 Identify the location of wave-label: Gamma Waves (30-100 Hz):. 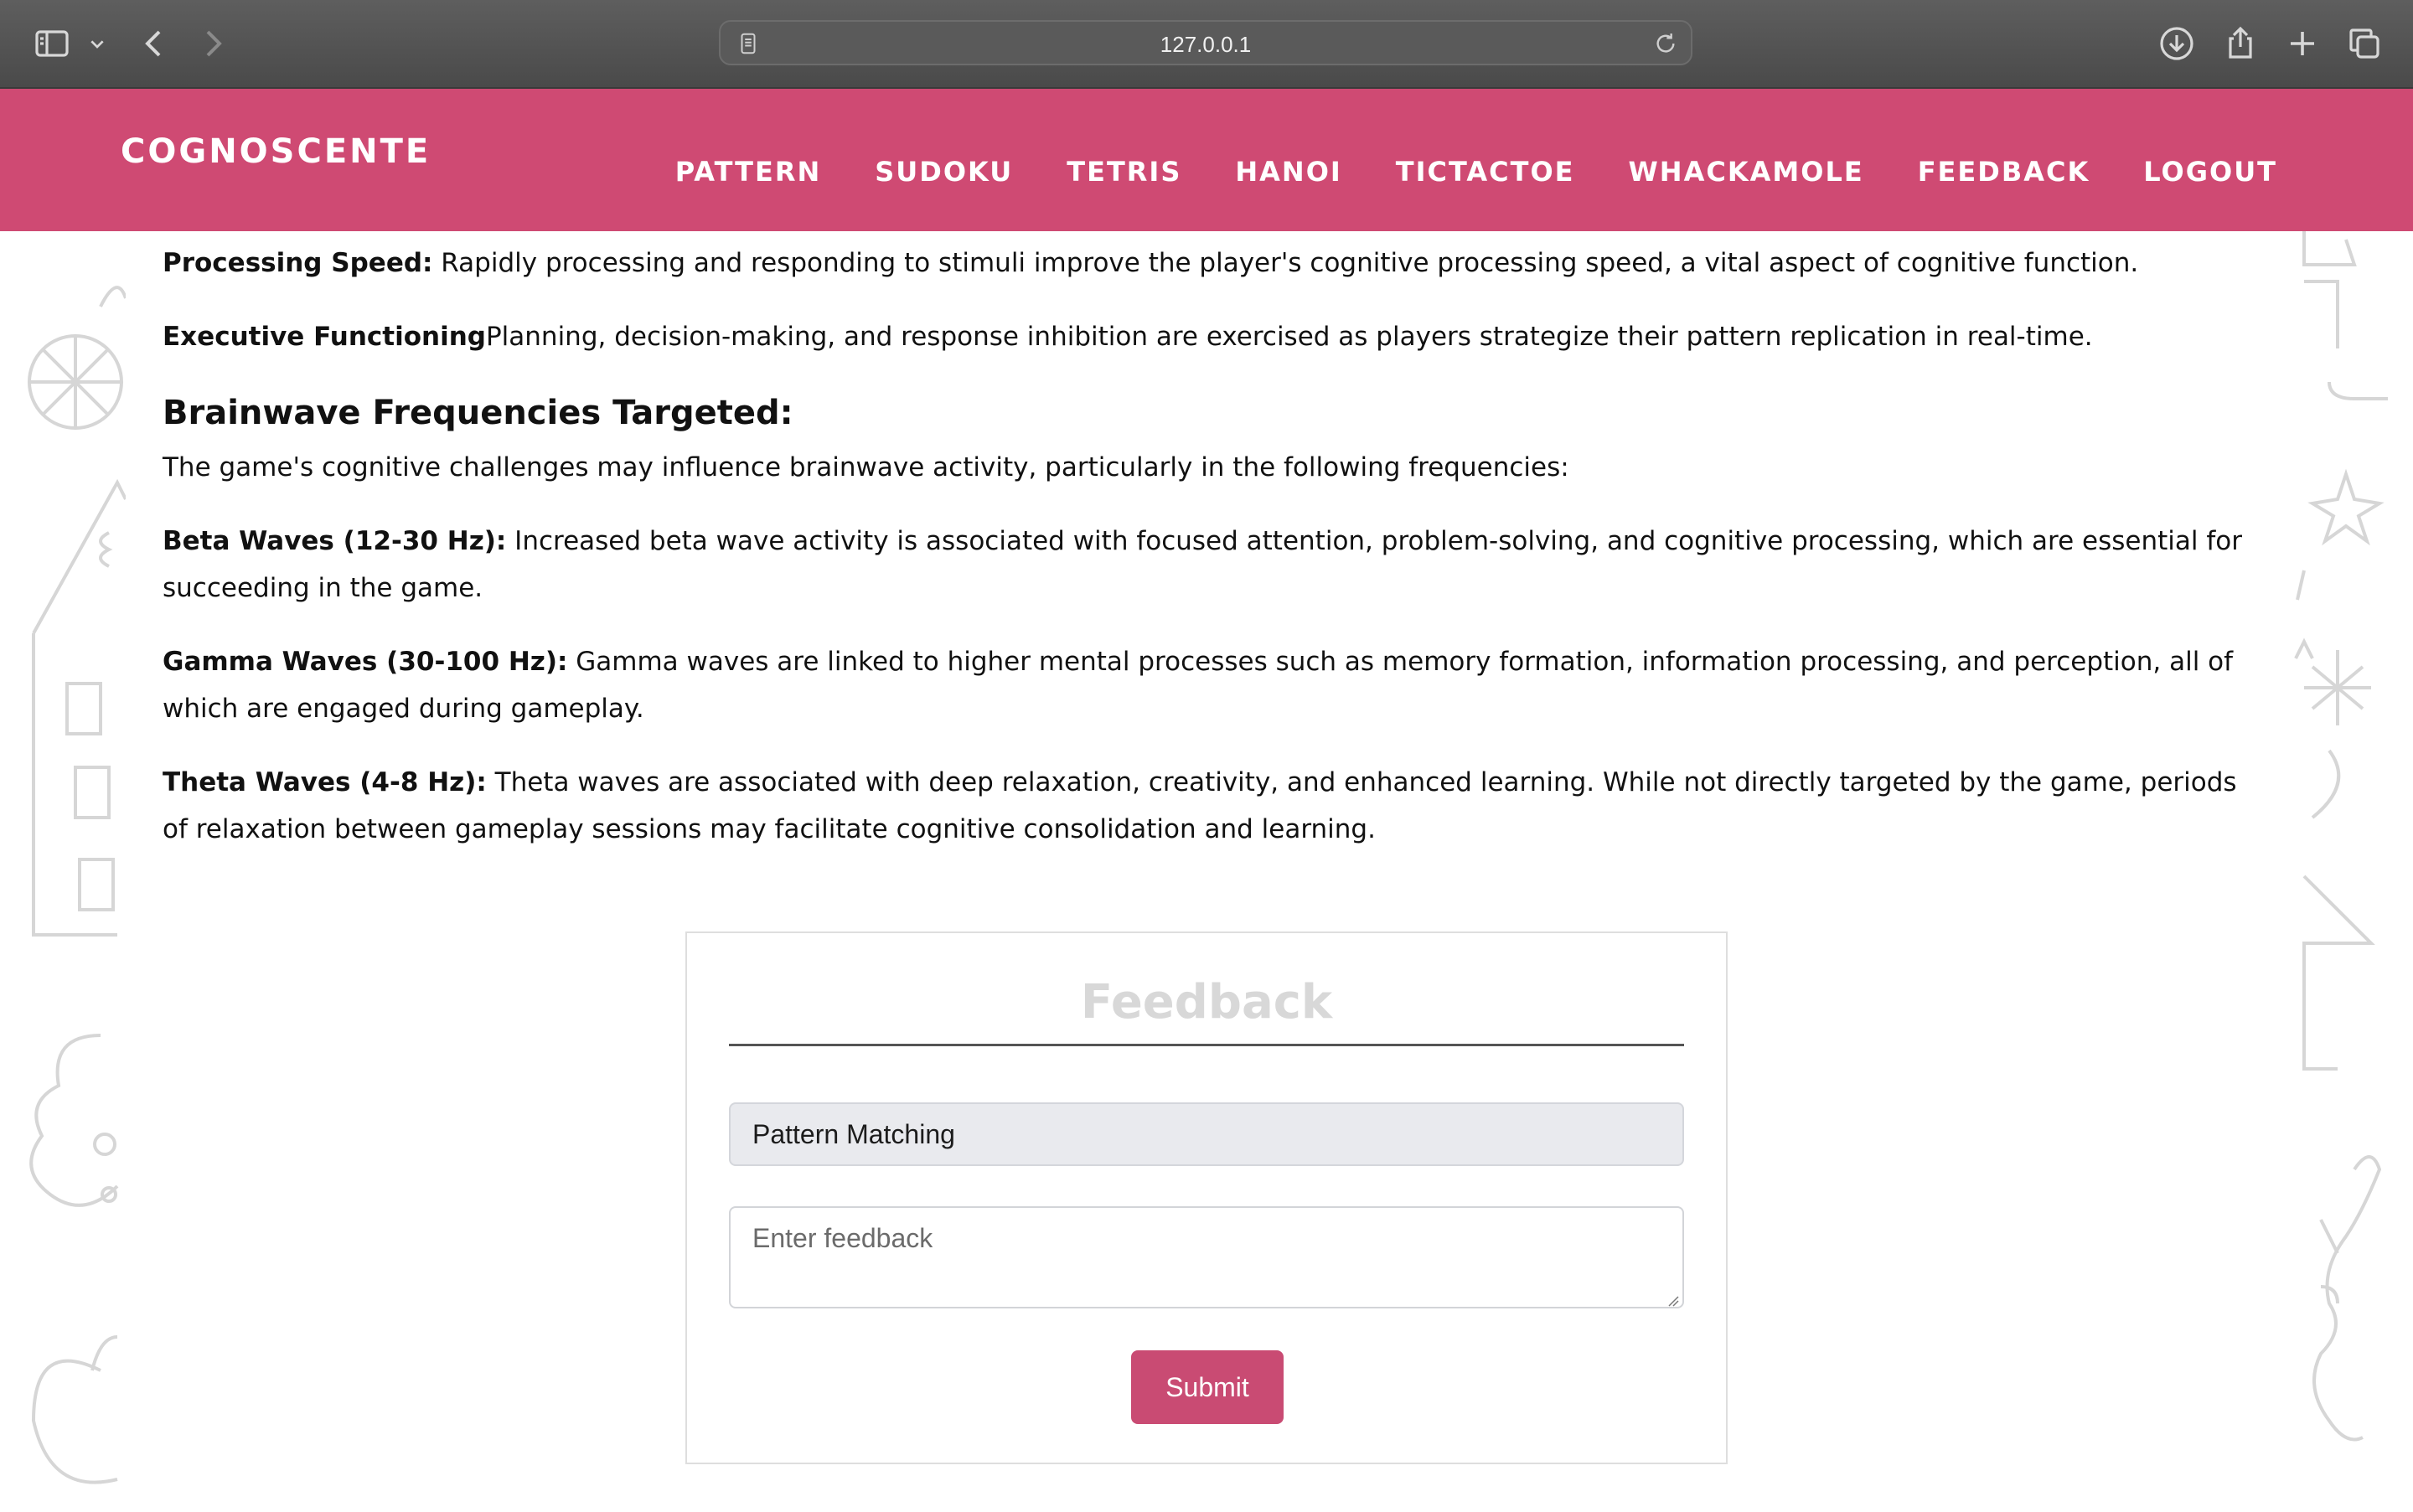
(365, 662).